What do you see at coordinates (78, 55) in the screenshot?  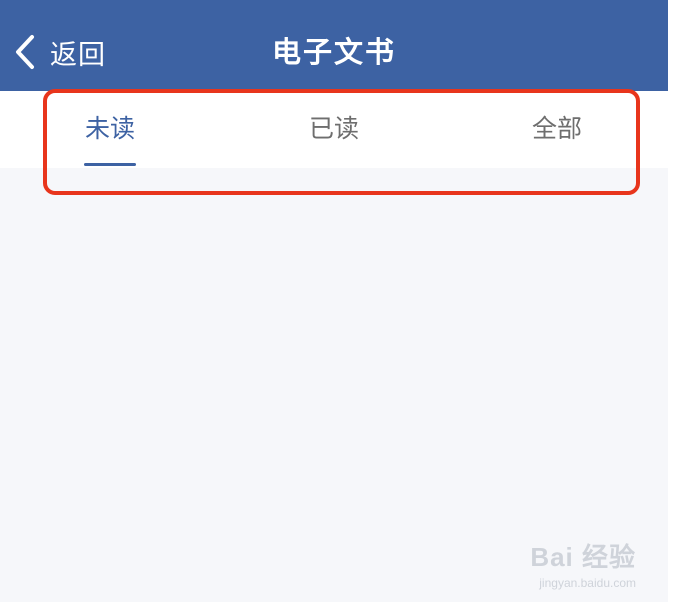 I see `back-label: 返回` at bounding box center [78, 55].